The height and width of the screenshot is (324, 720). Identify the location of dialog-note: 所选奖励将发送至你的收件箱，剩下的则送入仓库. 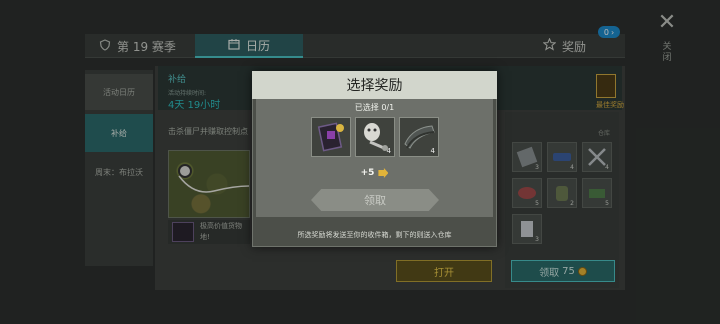
(374, 235).